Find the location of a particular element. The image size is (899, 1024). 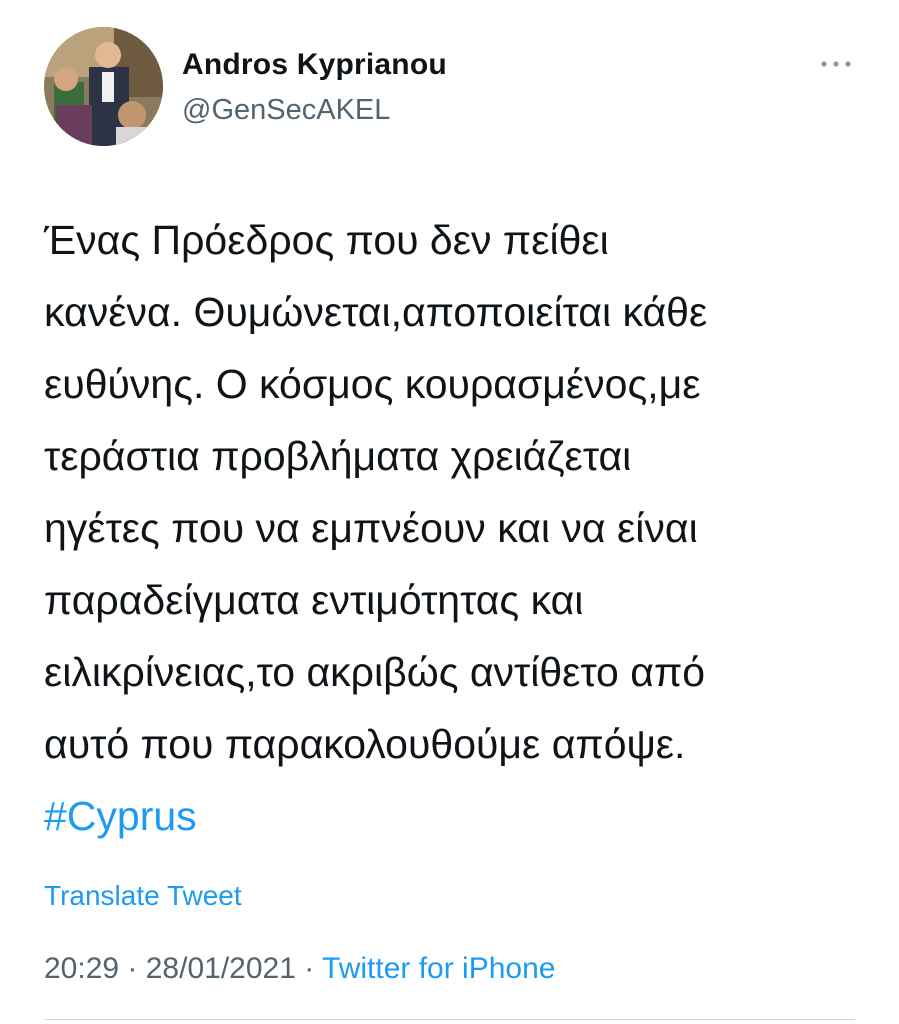

tweet-text-line: κανένα. Θυμώνεται,αποποιείται κάθε is located at coordinates (376, 312).